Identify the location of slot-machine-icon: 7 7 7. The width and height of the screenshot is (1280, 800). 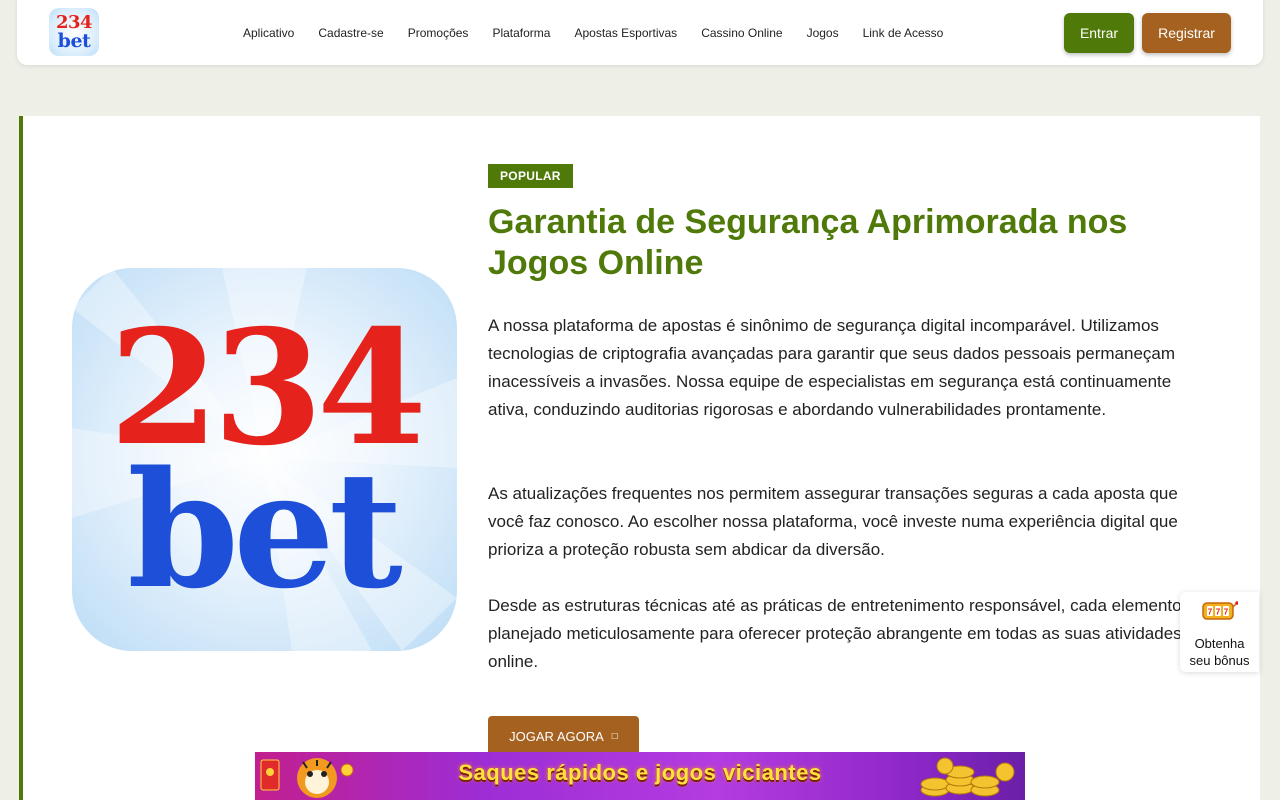
(1220, 610).